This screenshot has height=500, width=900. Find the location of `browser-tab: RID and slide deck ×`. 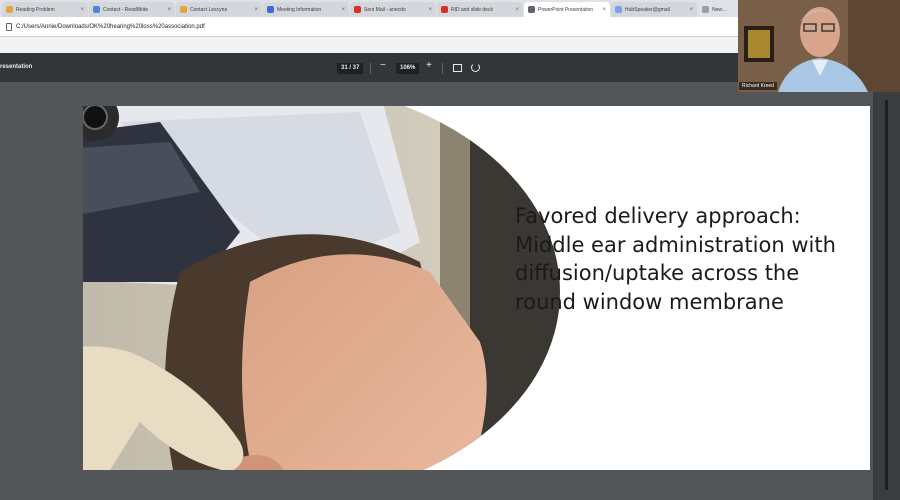

browser-tab: RID and slide deck × is located at coordinates (480, 9).